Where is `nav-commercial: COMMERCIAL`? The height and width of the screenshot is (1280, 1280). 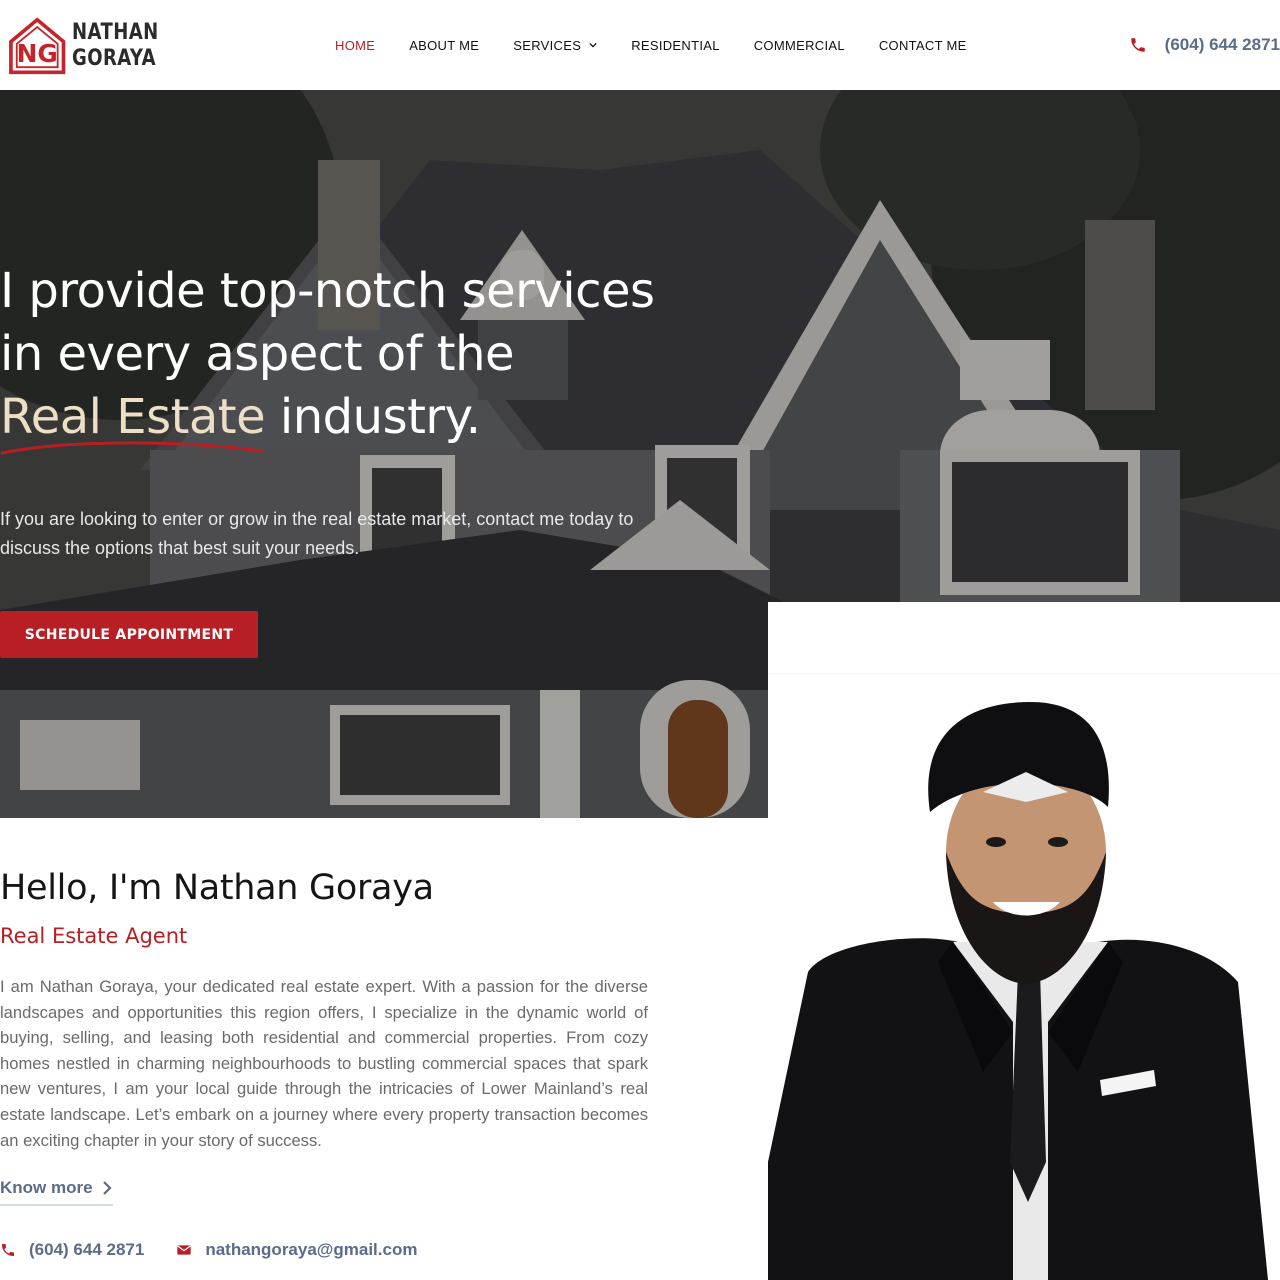
nav-commercial: COMMERCIAL is located at coordinates (799, 45).